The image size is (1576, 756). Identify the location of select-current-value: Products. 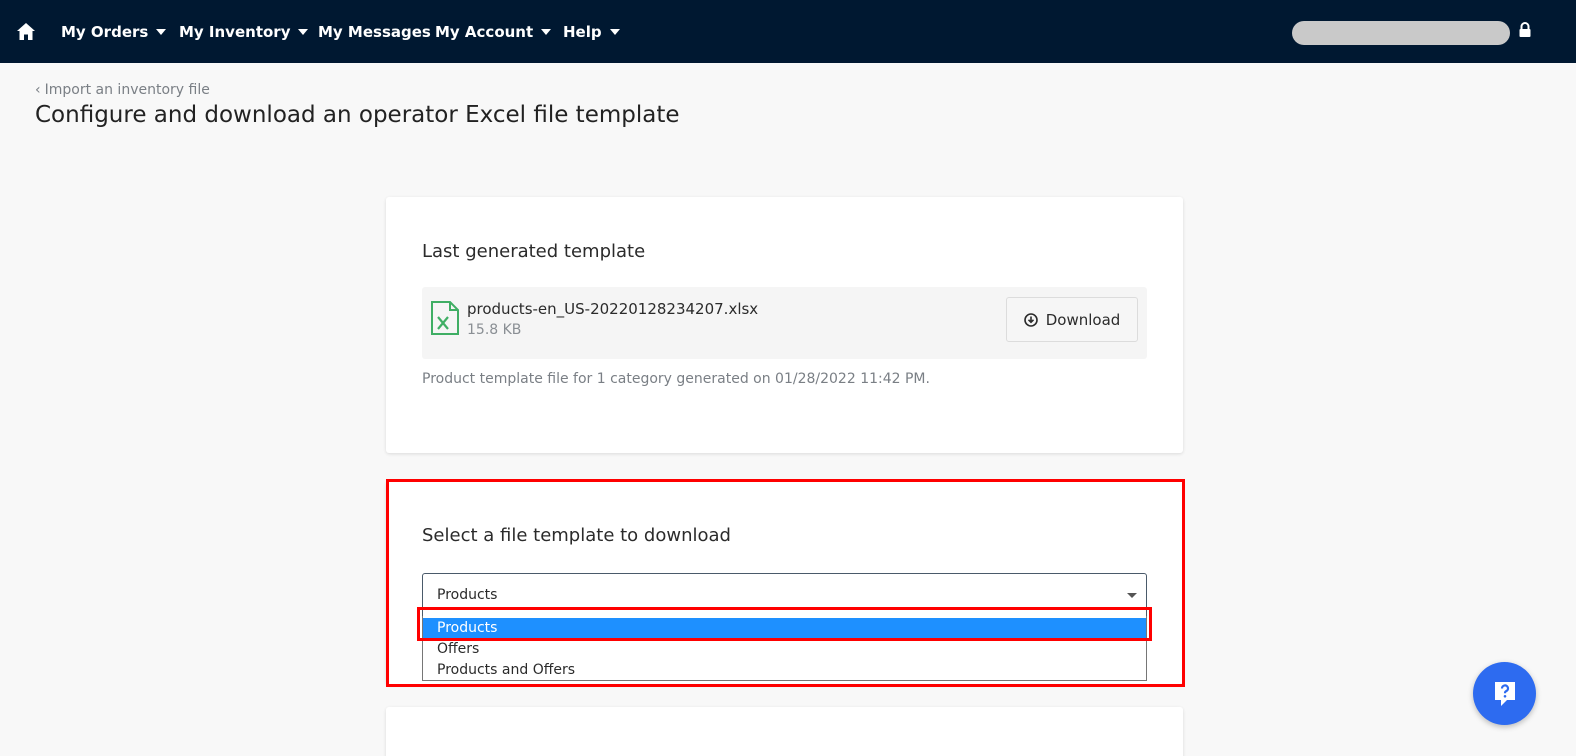
(467, 595).